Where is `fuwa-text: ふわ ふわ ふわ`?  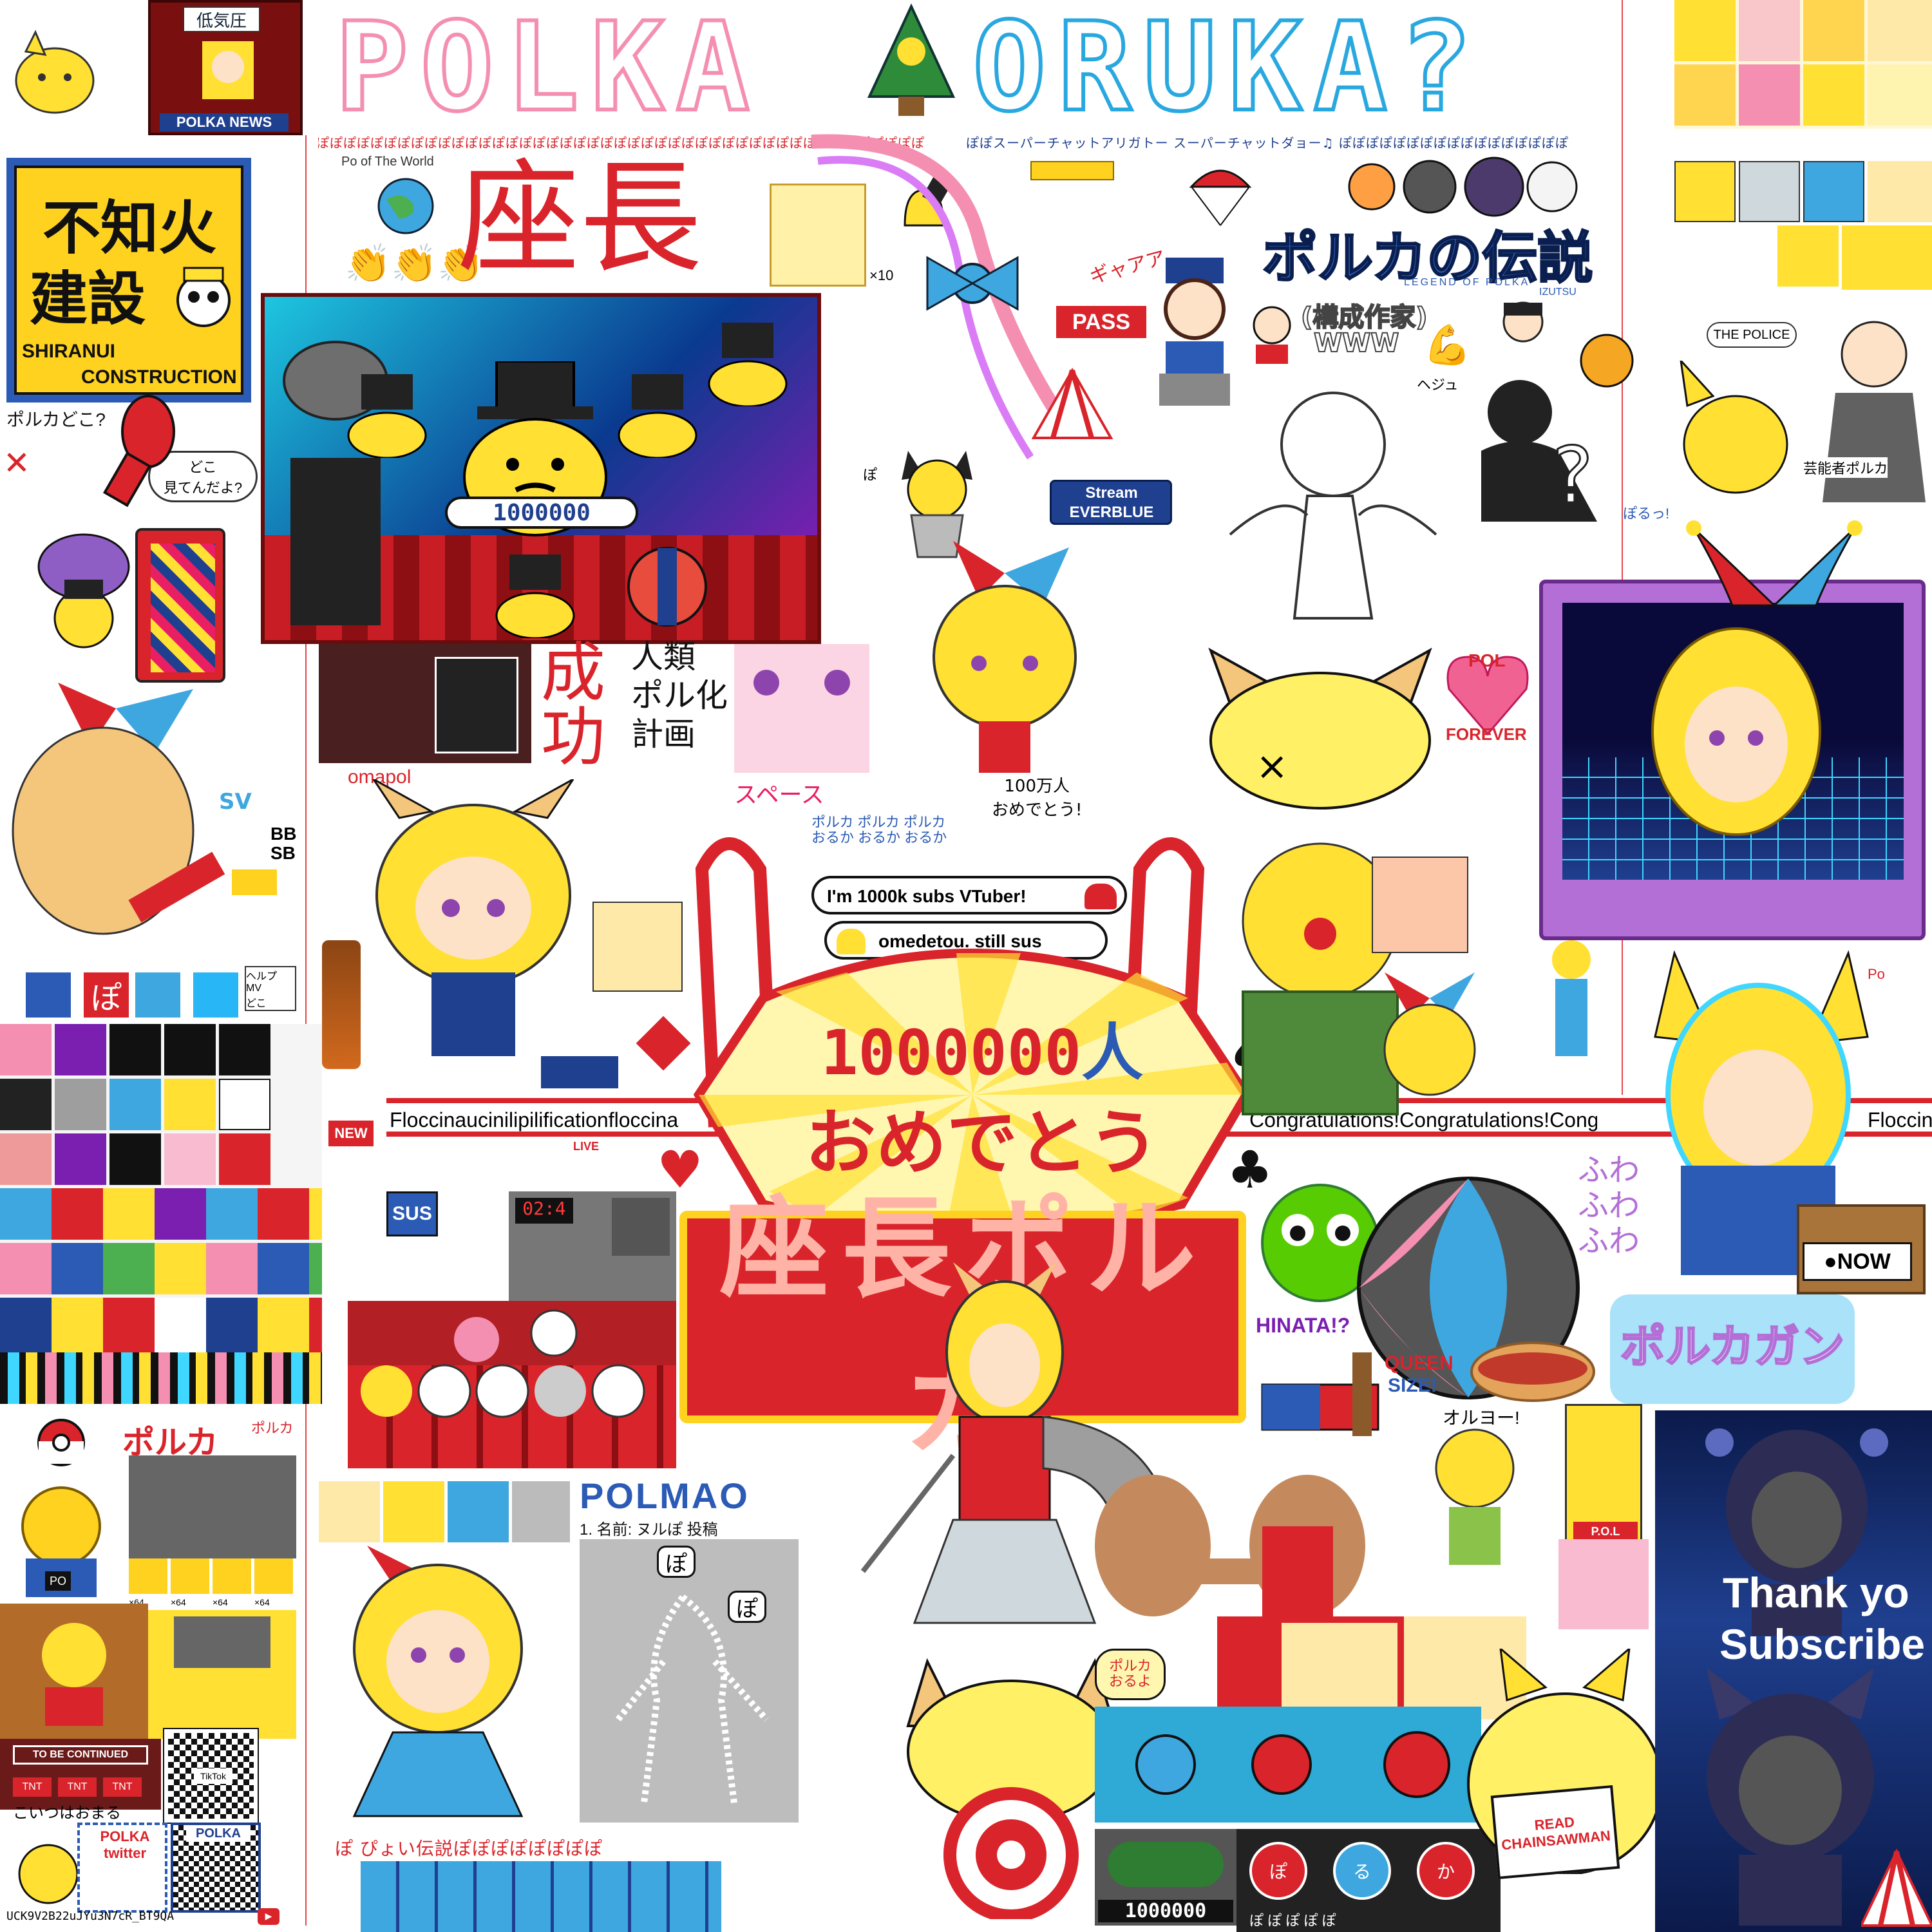 fuwa-text: ふわ ふわ ふわ is located at coordinates (1609, 1205).